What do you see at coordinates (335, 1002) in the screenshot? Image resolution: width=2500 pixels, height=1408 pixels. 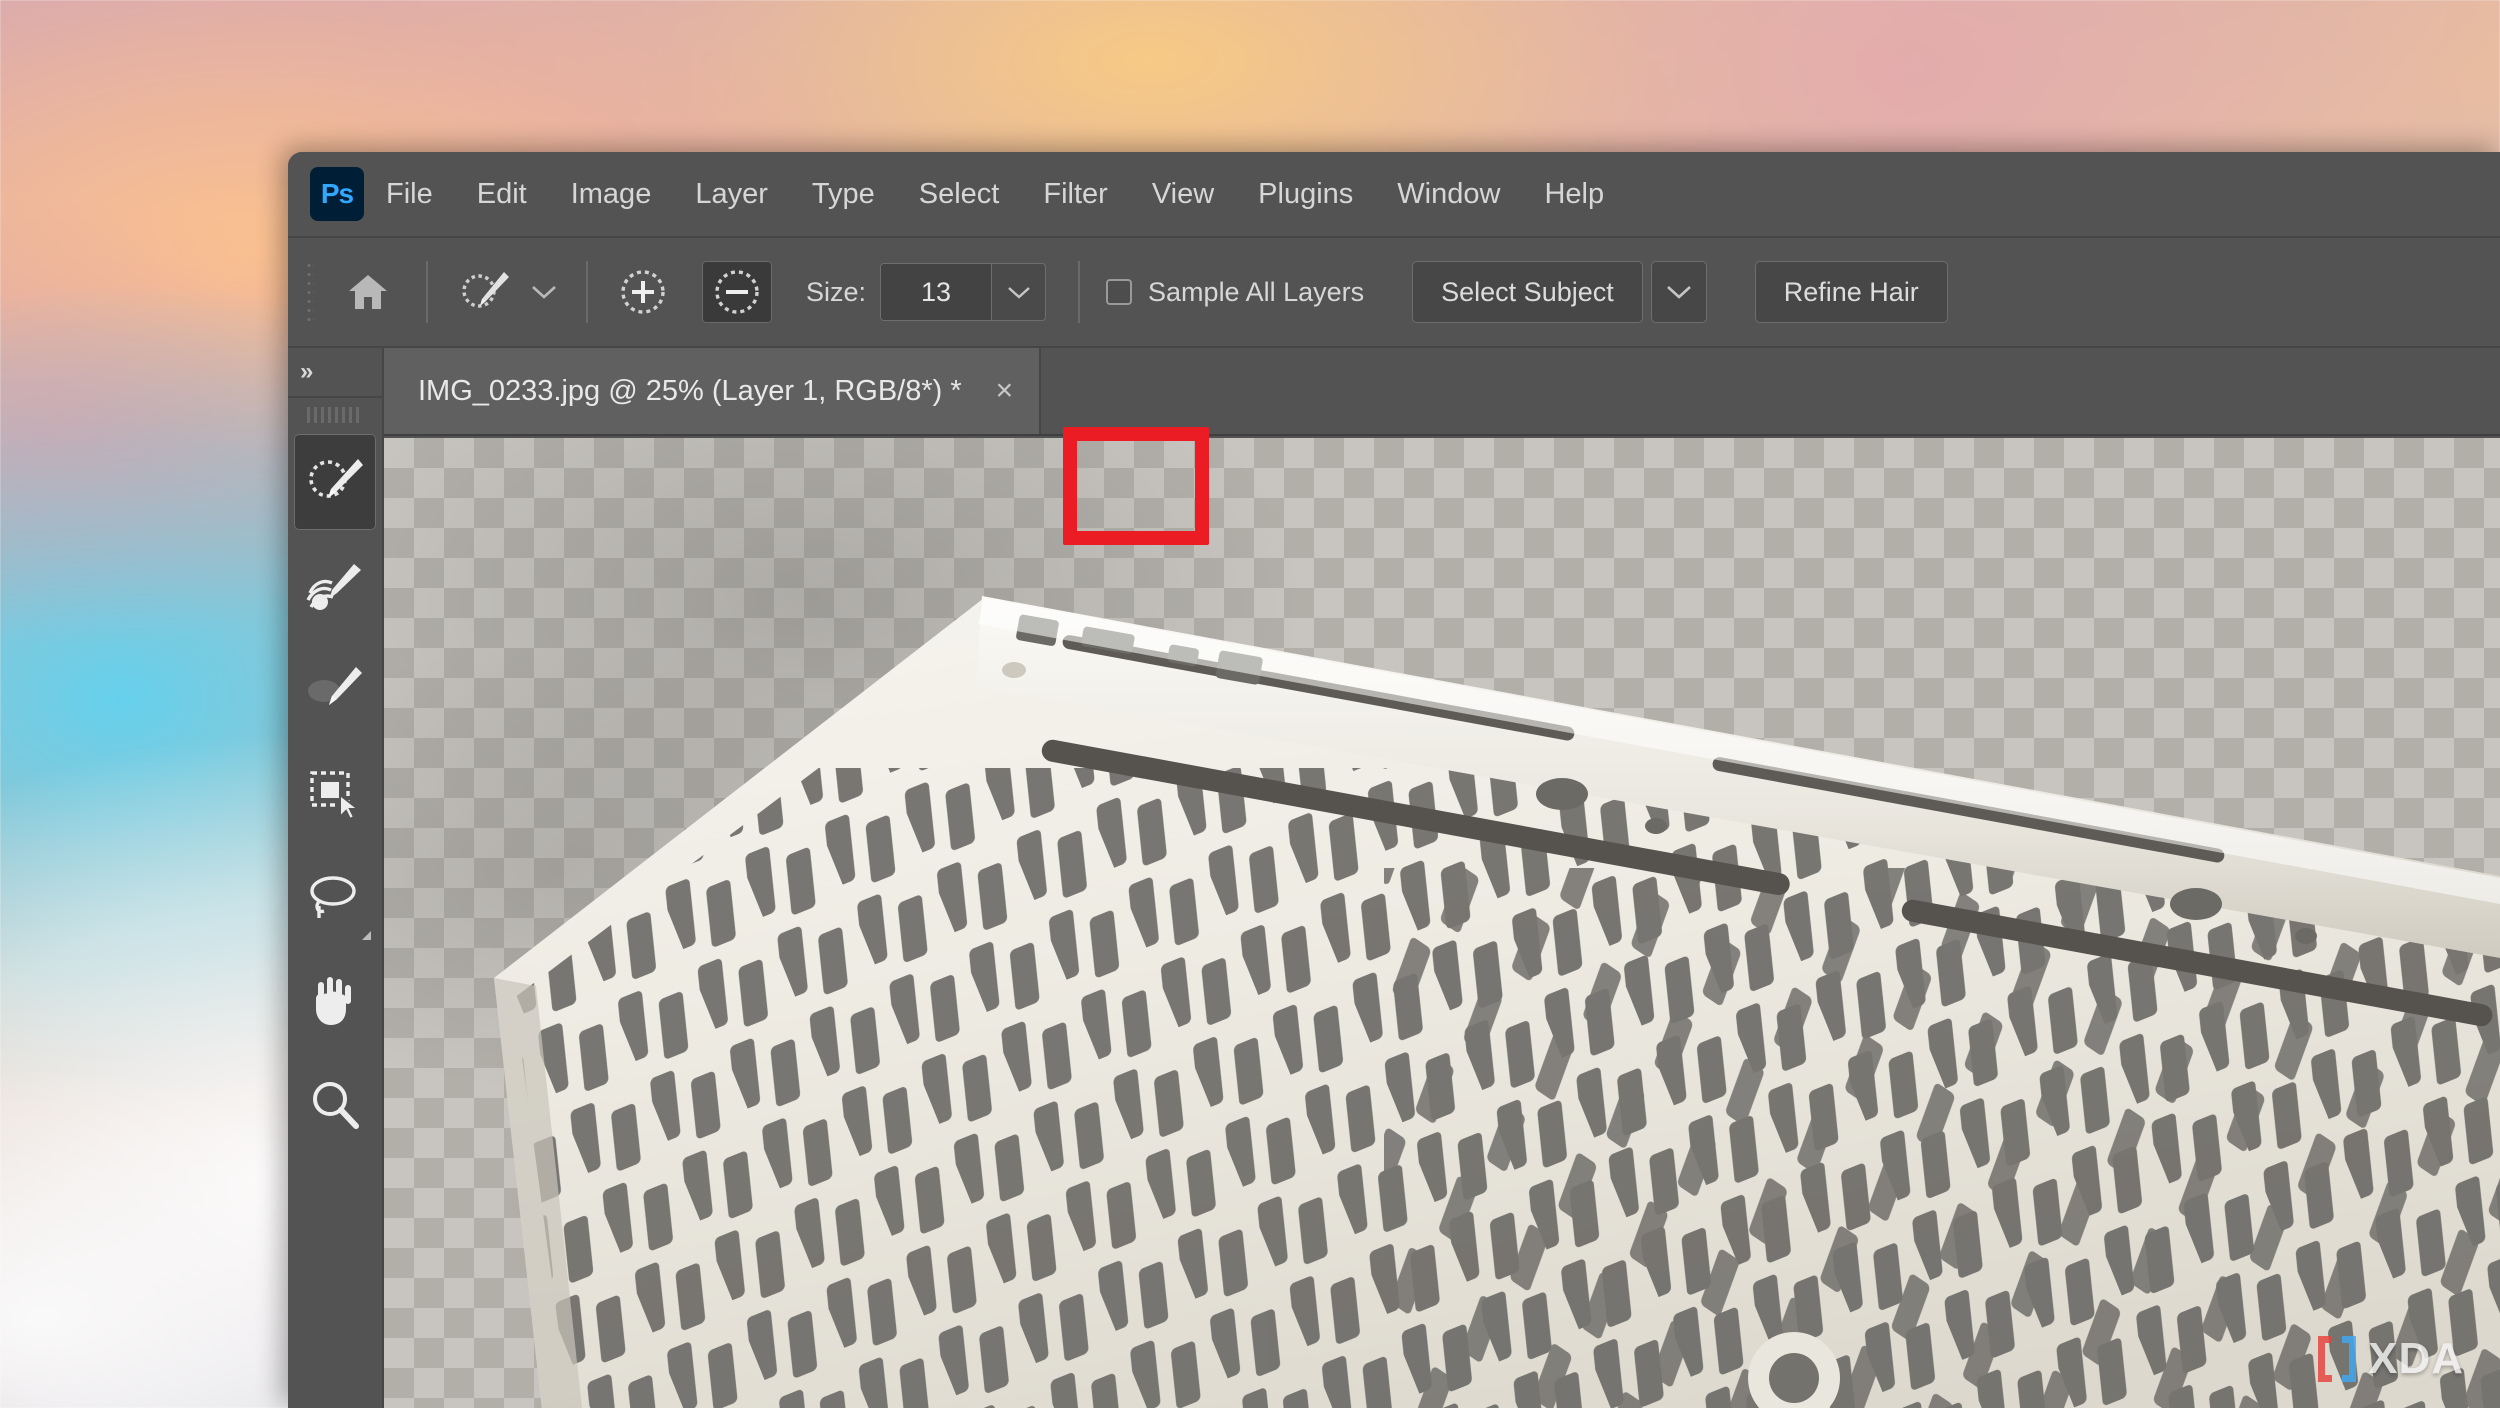 I see `tool-hand` at bounding box center [335, 1002].